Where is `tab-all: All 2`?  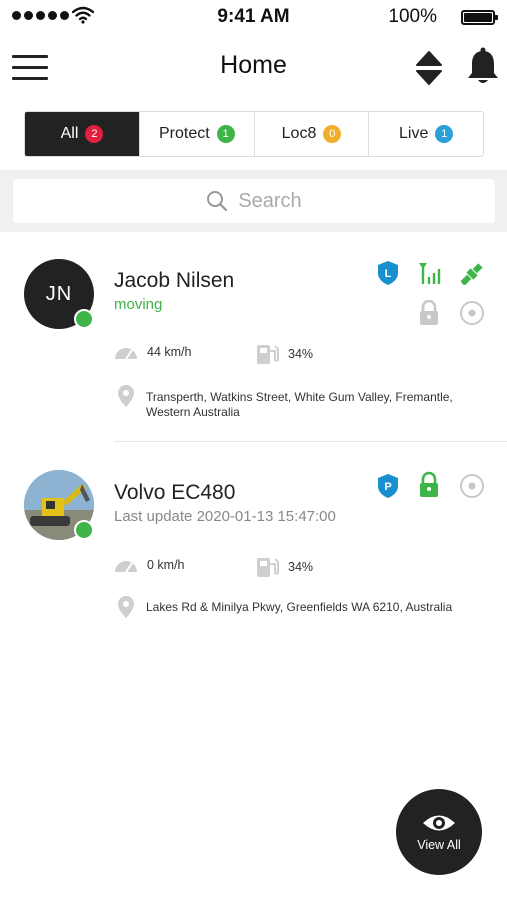 tab-all: All 2 is located at coordinates (82, 134).